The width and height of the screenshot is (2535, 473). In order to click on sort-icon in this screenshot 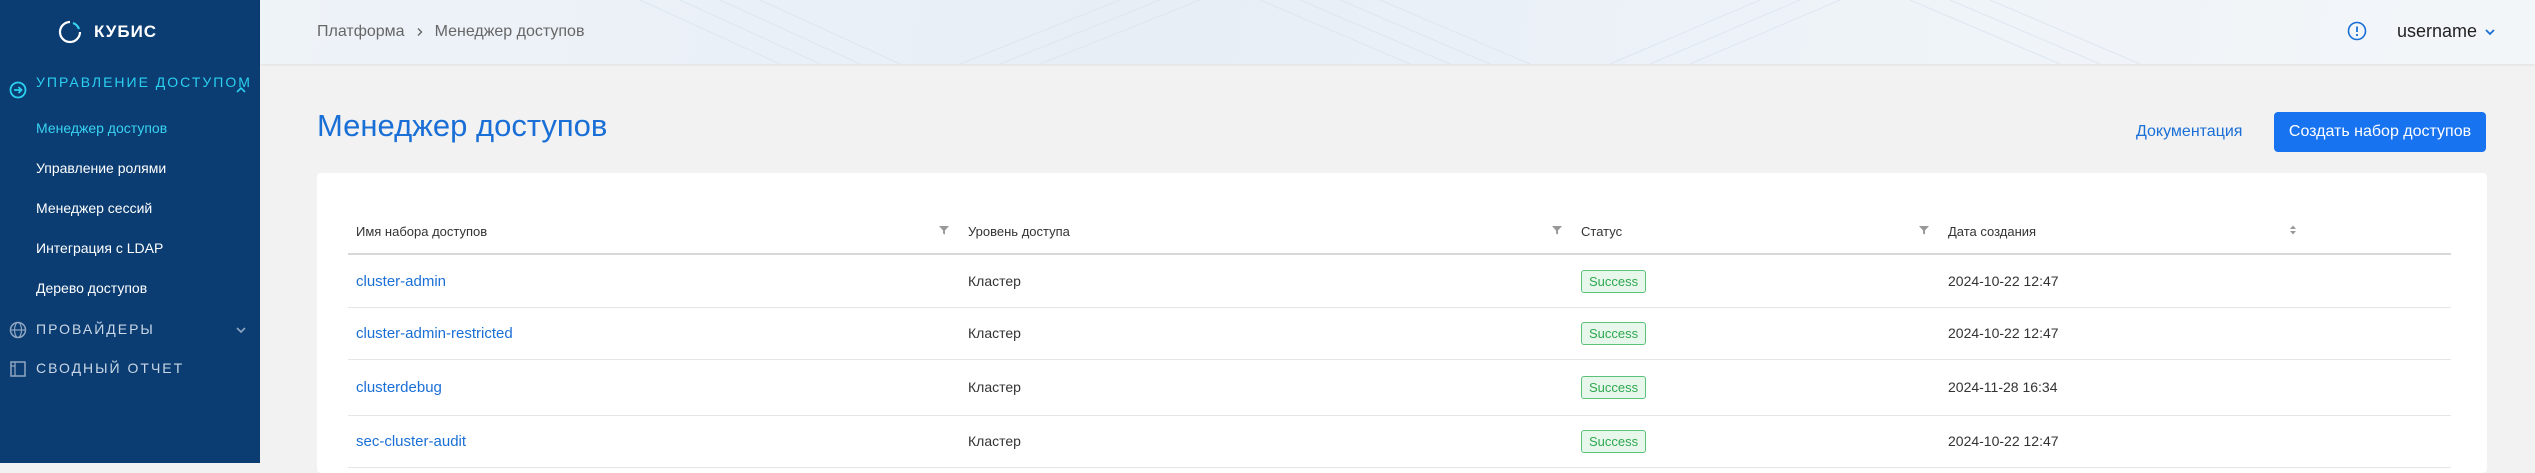, I will do `click(2293, 230)`.